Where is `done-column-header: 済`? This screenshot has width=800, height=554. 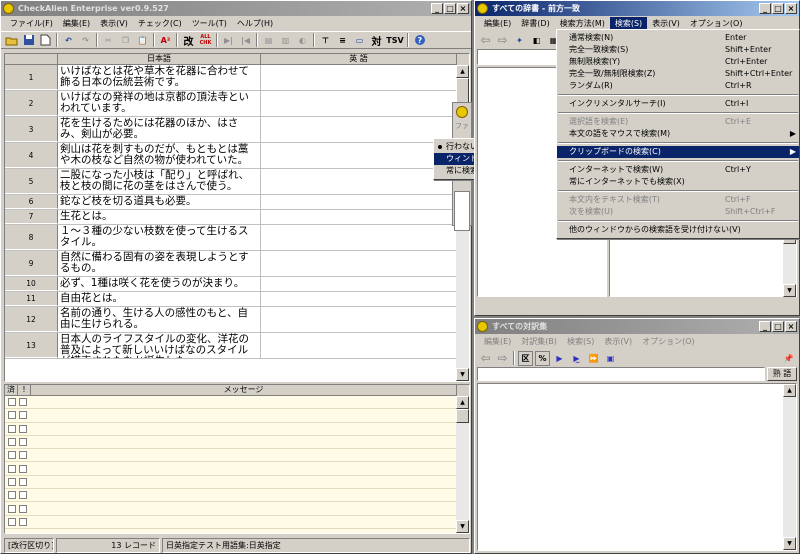 done-column-header: 済 is located at coordinates (11, 390).